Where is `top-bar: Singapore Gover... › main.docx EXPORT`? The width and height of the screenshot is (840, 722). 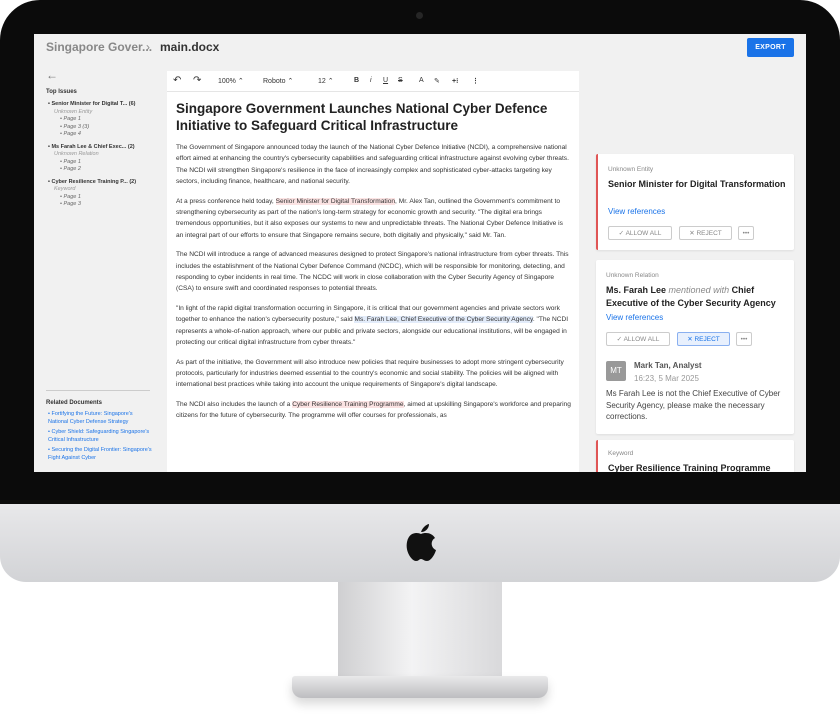 top-bar: Singapore Gover... › main.docx EXPORT is located at coordinates (420, 48).